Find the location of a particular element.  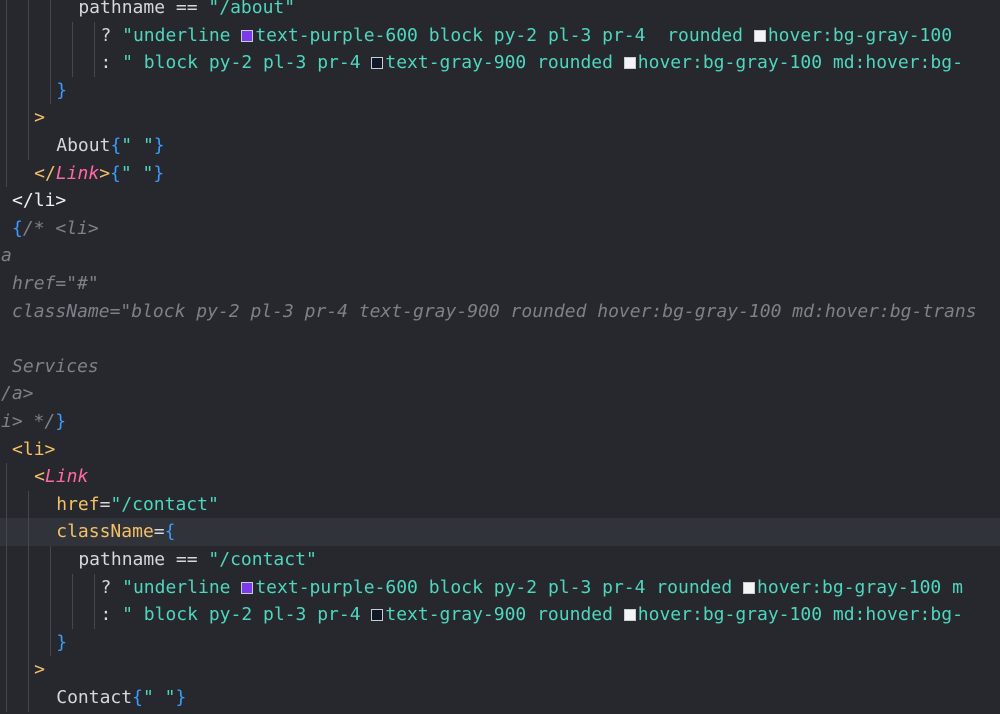

code-line: </Link>{" "} is located at coordinates (500, 173).